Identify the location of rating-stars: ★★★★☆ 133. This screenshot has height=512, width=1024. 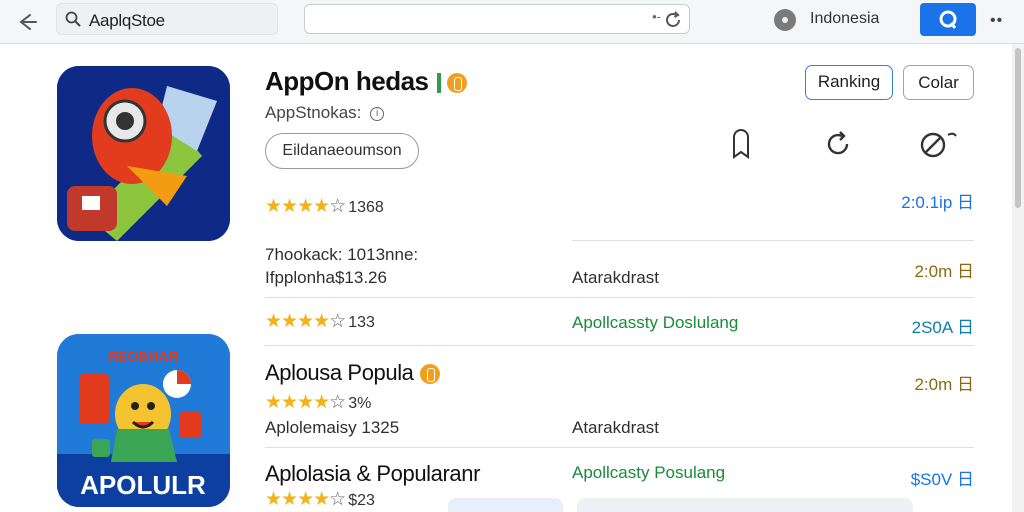
(320, 321).